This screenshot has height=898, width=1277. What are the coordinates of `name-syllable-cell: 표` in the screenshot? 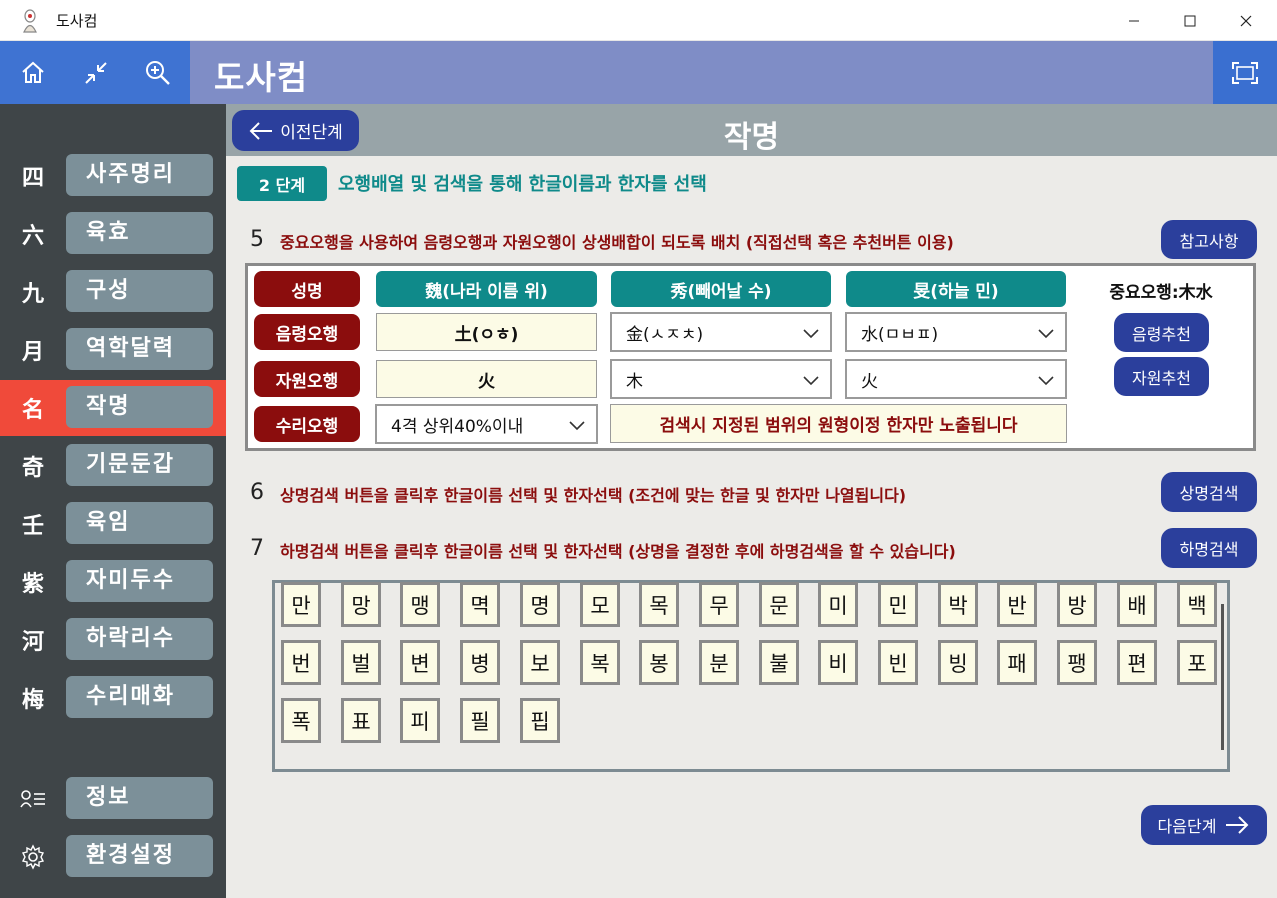 It's located at (361, 720).